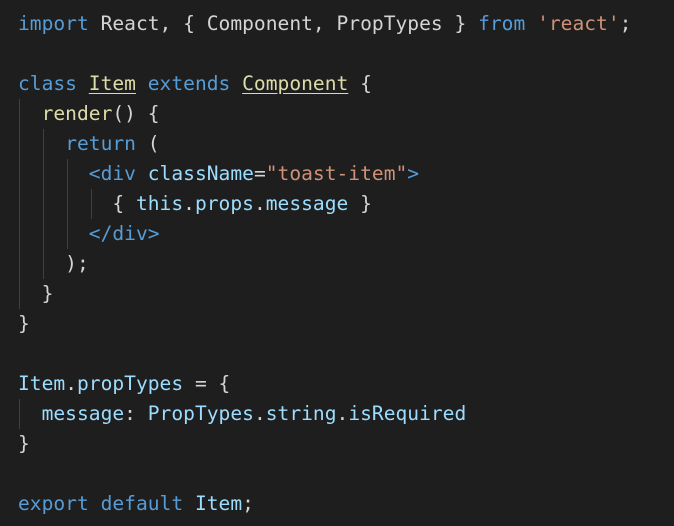 The image size is (674, 526). What do you see at coordinates (346, 234) in the screenshot?
I see `code-line: </div>` at bounding box center [346, 234].